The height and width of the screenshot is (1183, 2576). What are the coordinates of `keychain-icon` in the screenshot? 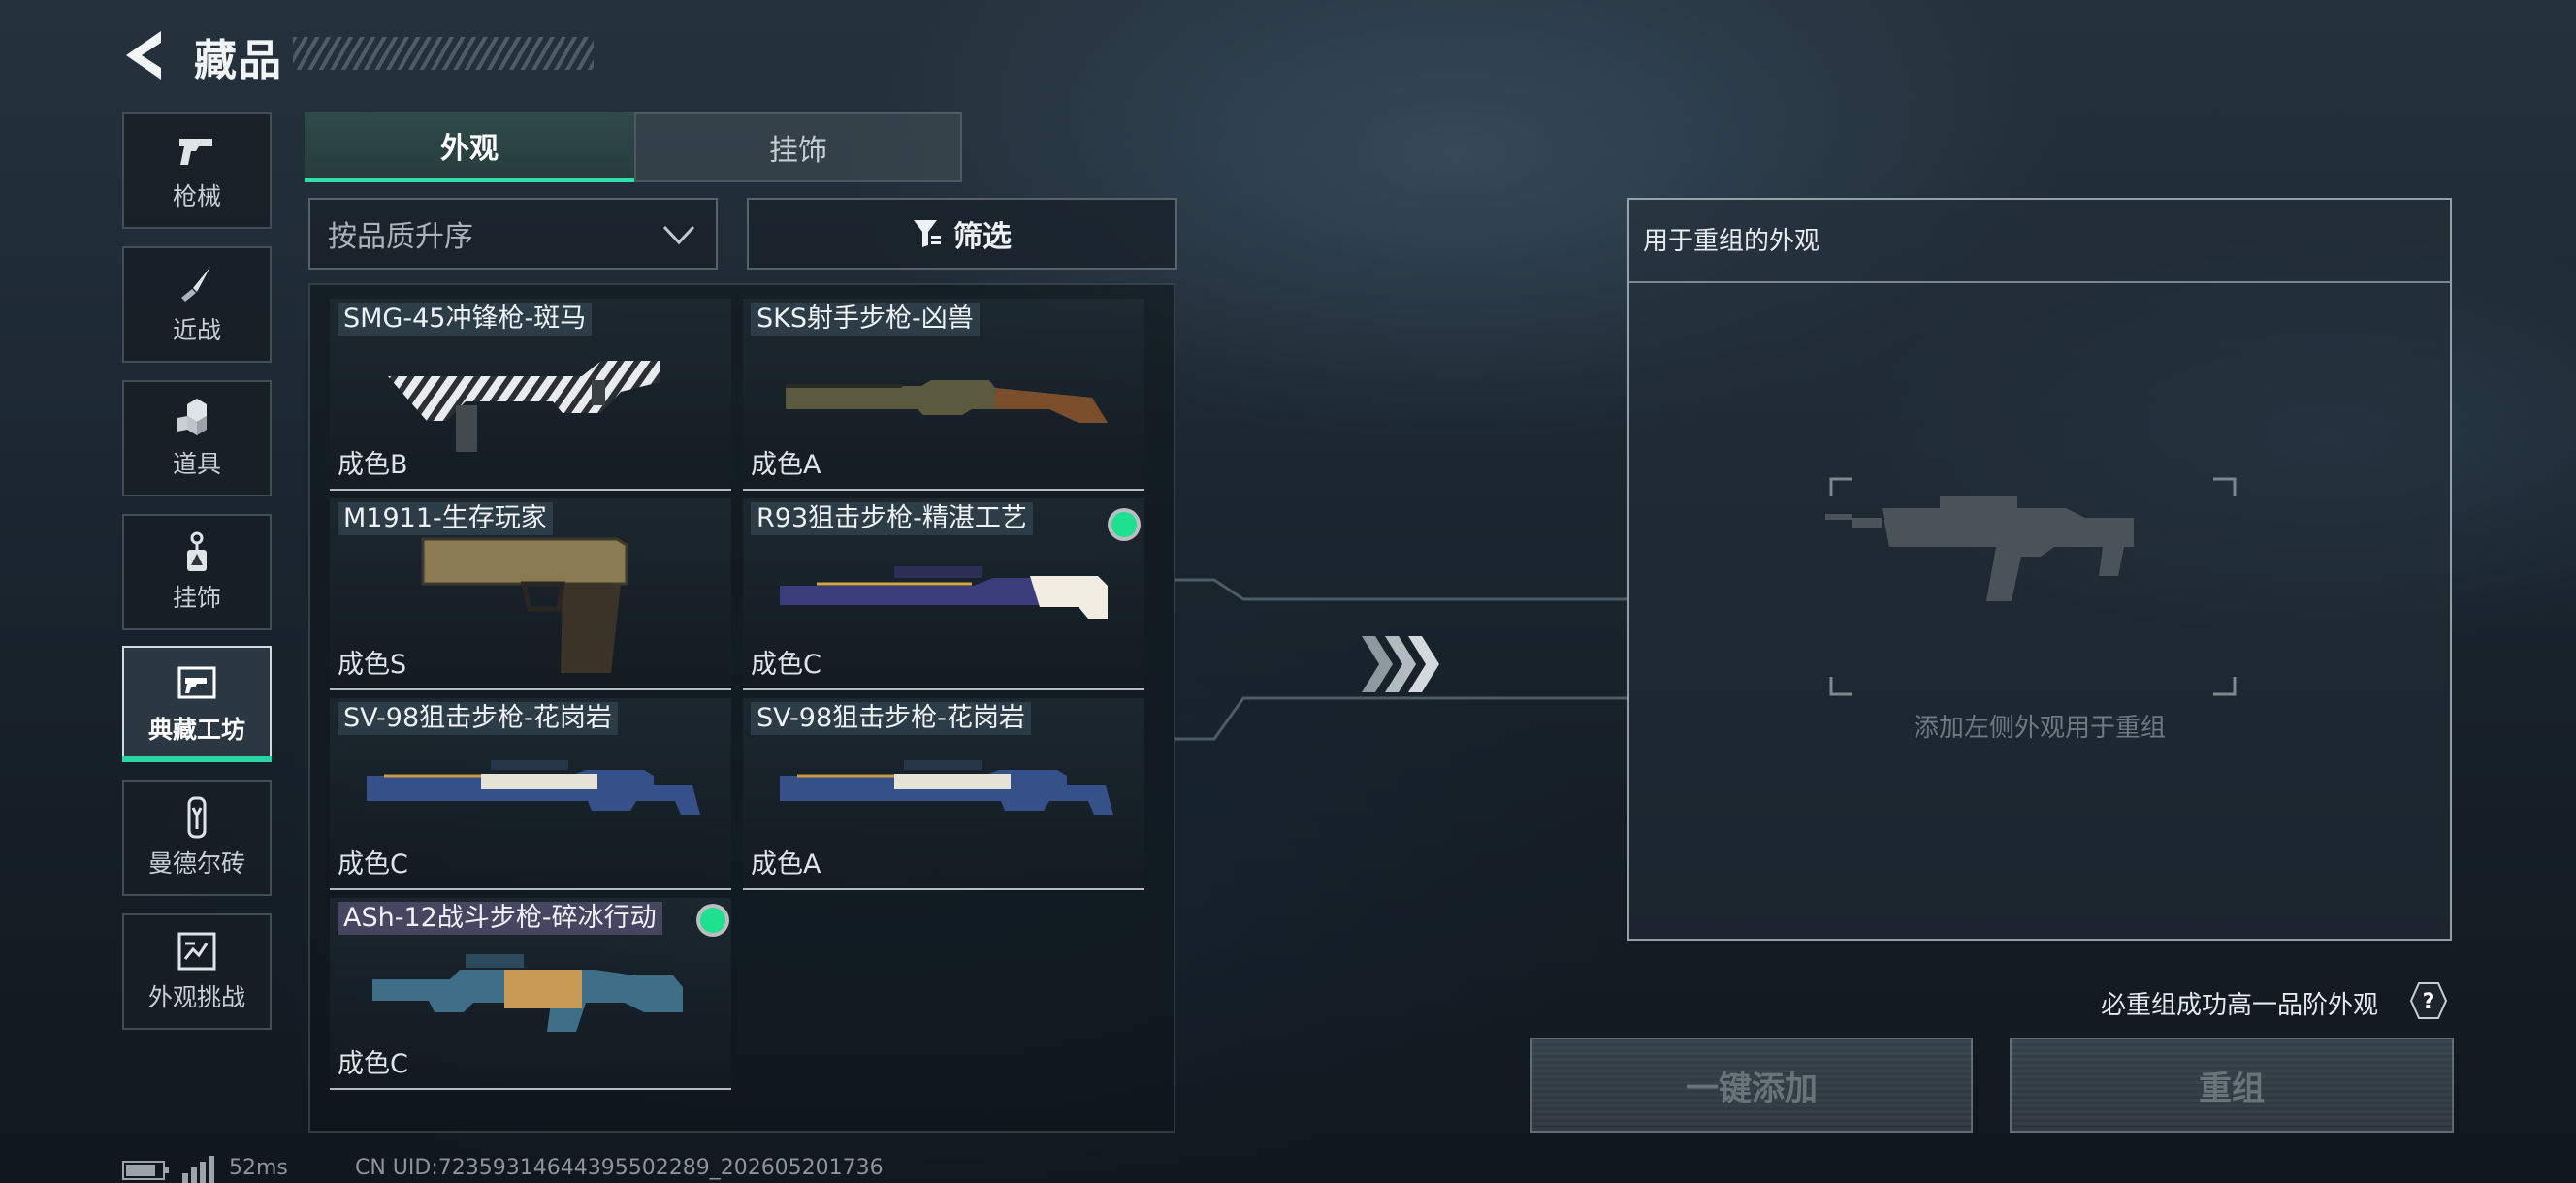 It's located at (197, 551).